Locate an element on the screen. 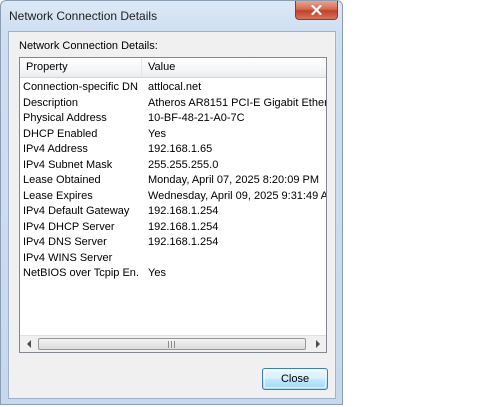 The image size is (500, 407). close-icon is located at coordinates (316, 10).